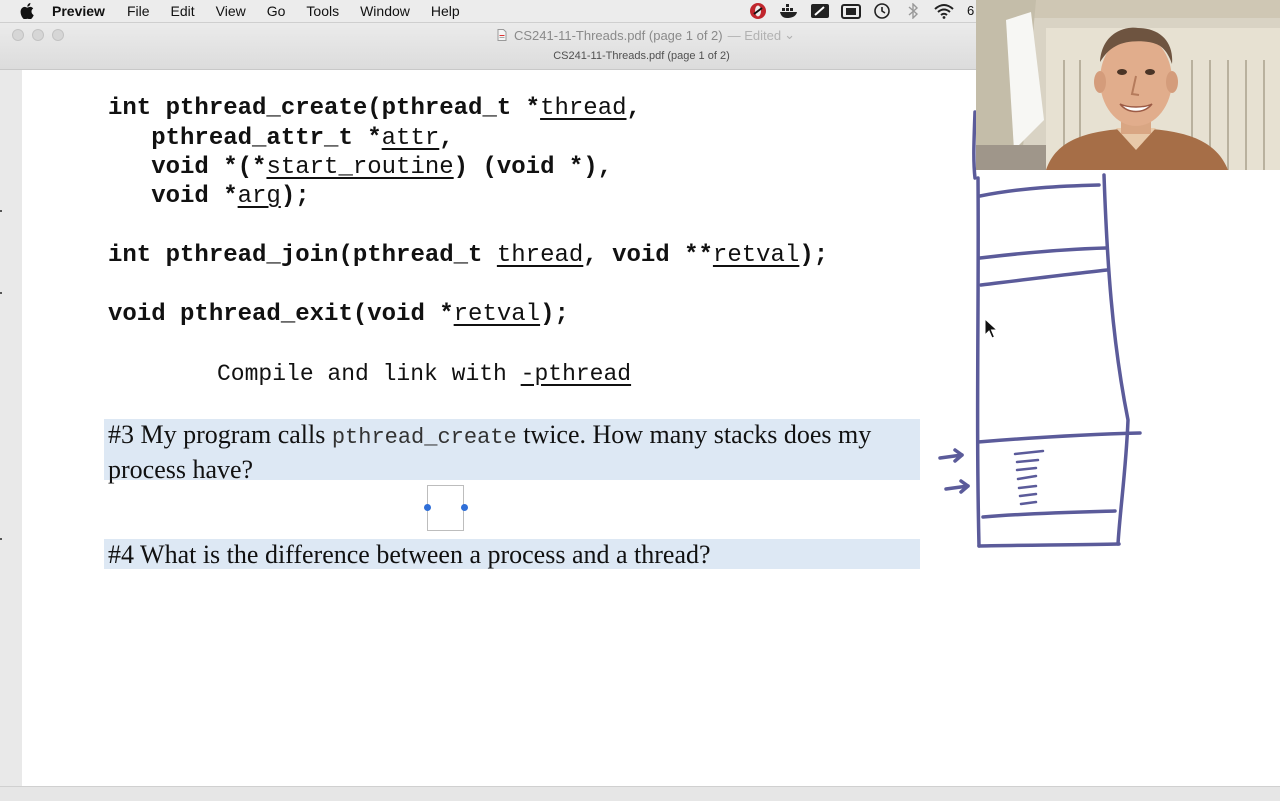 This screenshot has width=1280, height=801. Describe the element at coordinates (138, 11) in the screenshot. I see `menu-file: File` at that location.